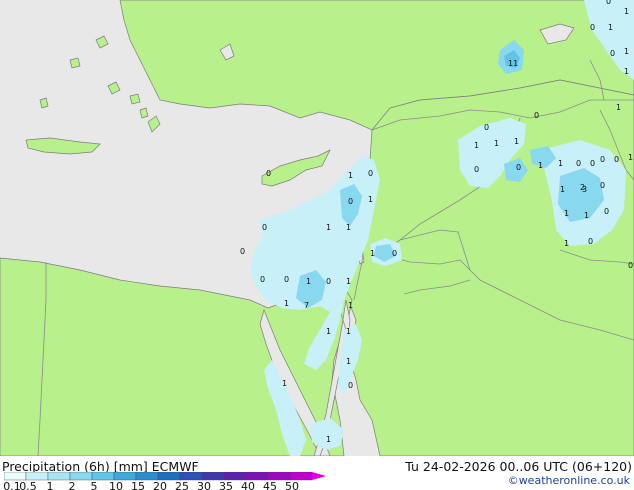 This screenshot has width=634, height=490. I want to click on colorbar-arrow, so click(319, 476).